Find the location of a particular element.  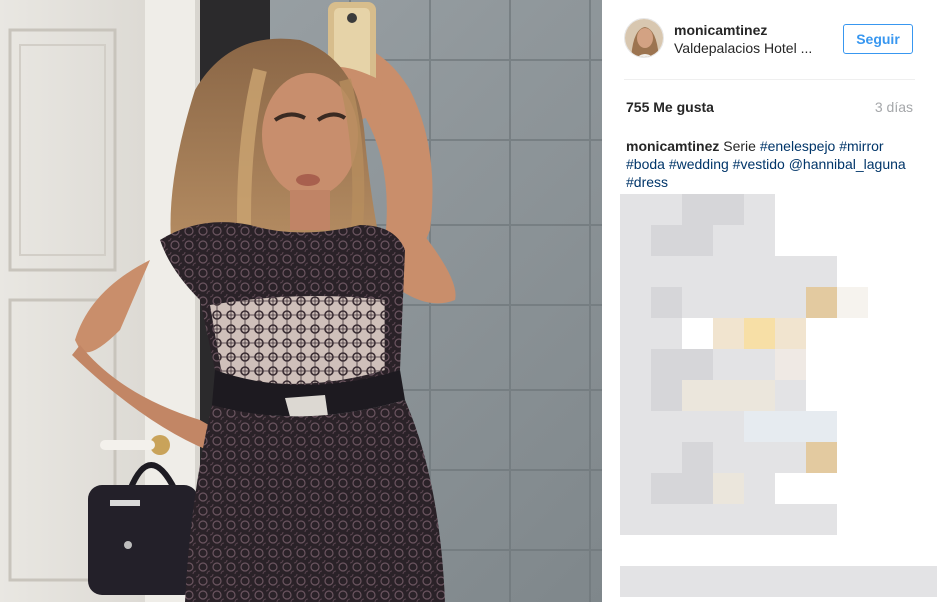

avatar is located at coordinates (644, 38).